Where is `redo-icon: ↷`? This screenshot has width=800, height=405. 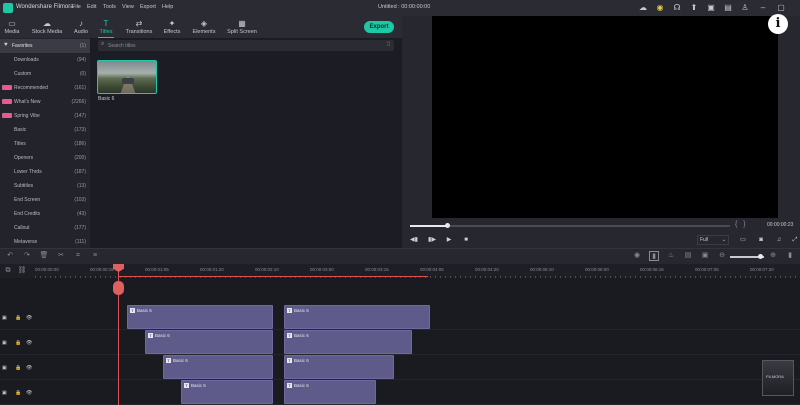 redo-icon: ↷ is located at coordinates (27, 256).